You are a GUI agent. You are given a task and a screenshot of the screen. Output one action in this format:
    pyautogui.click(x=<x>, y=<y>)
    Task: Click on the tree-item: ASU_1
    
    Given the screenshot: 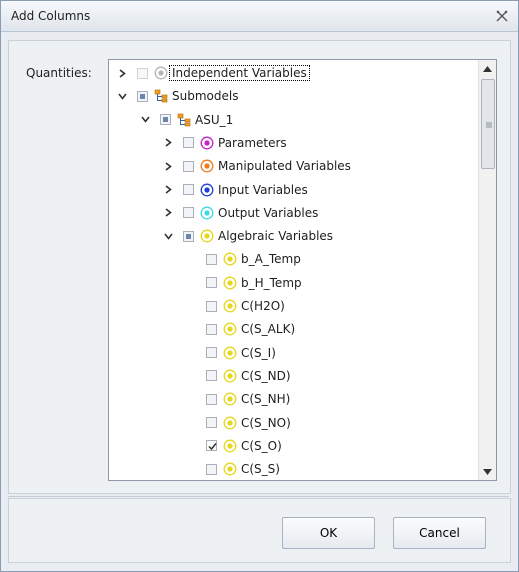 What is the action you would take?
    pyautogui.click(x=302, y=120)
    